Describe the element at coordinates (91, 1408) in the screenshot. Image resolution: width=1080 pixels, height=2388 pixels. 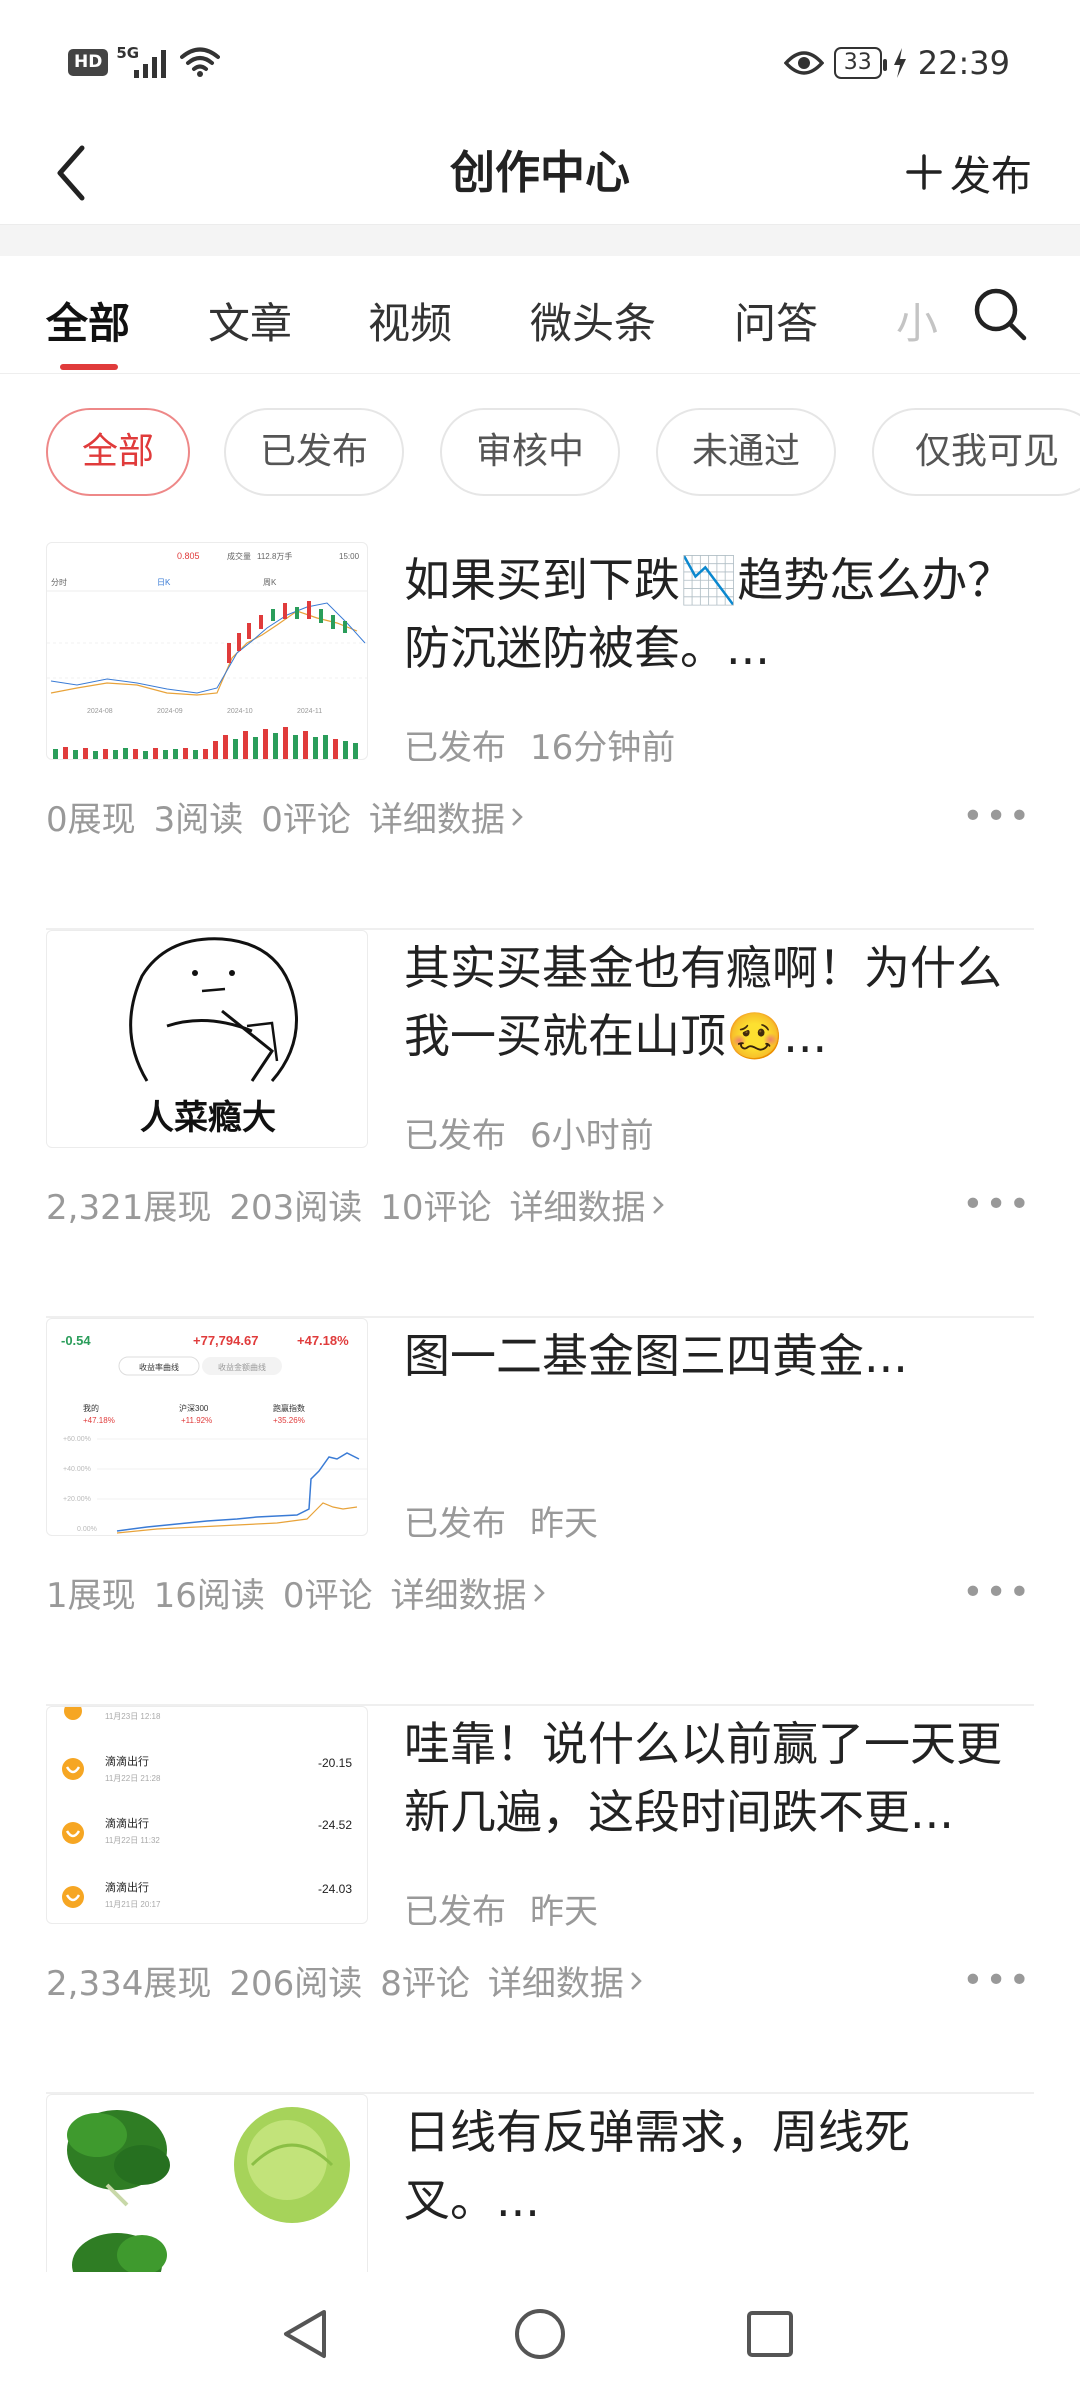
I see `svg-text: 我的` at that location.